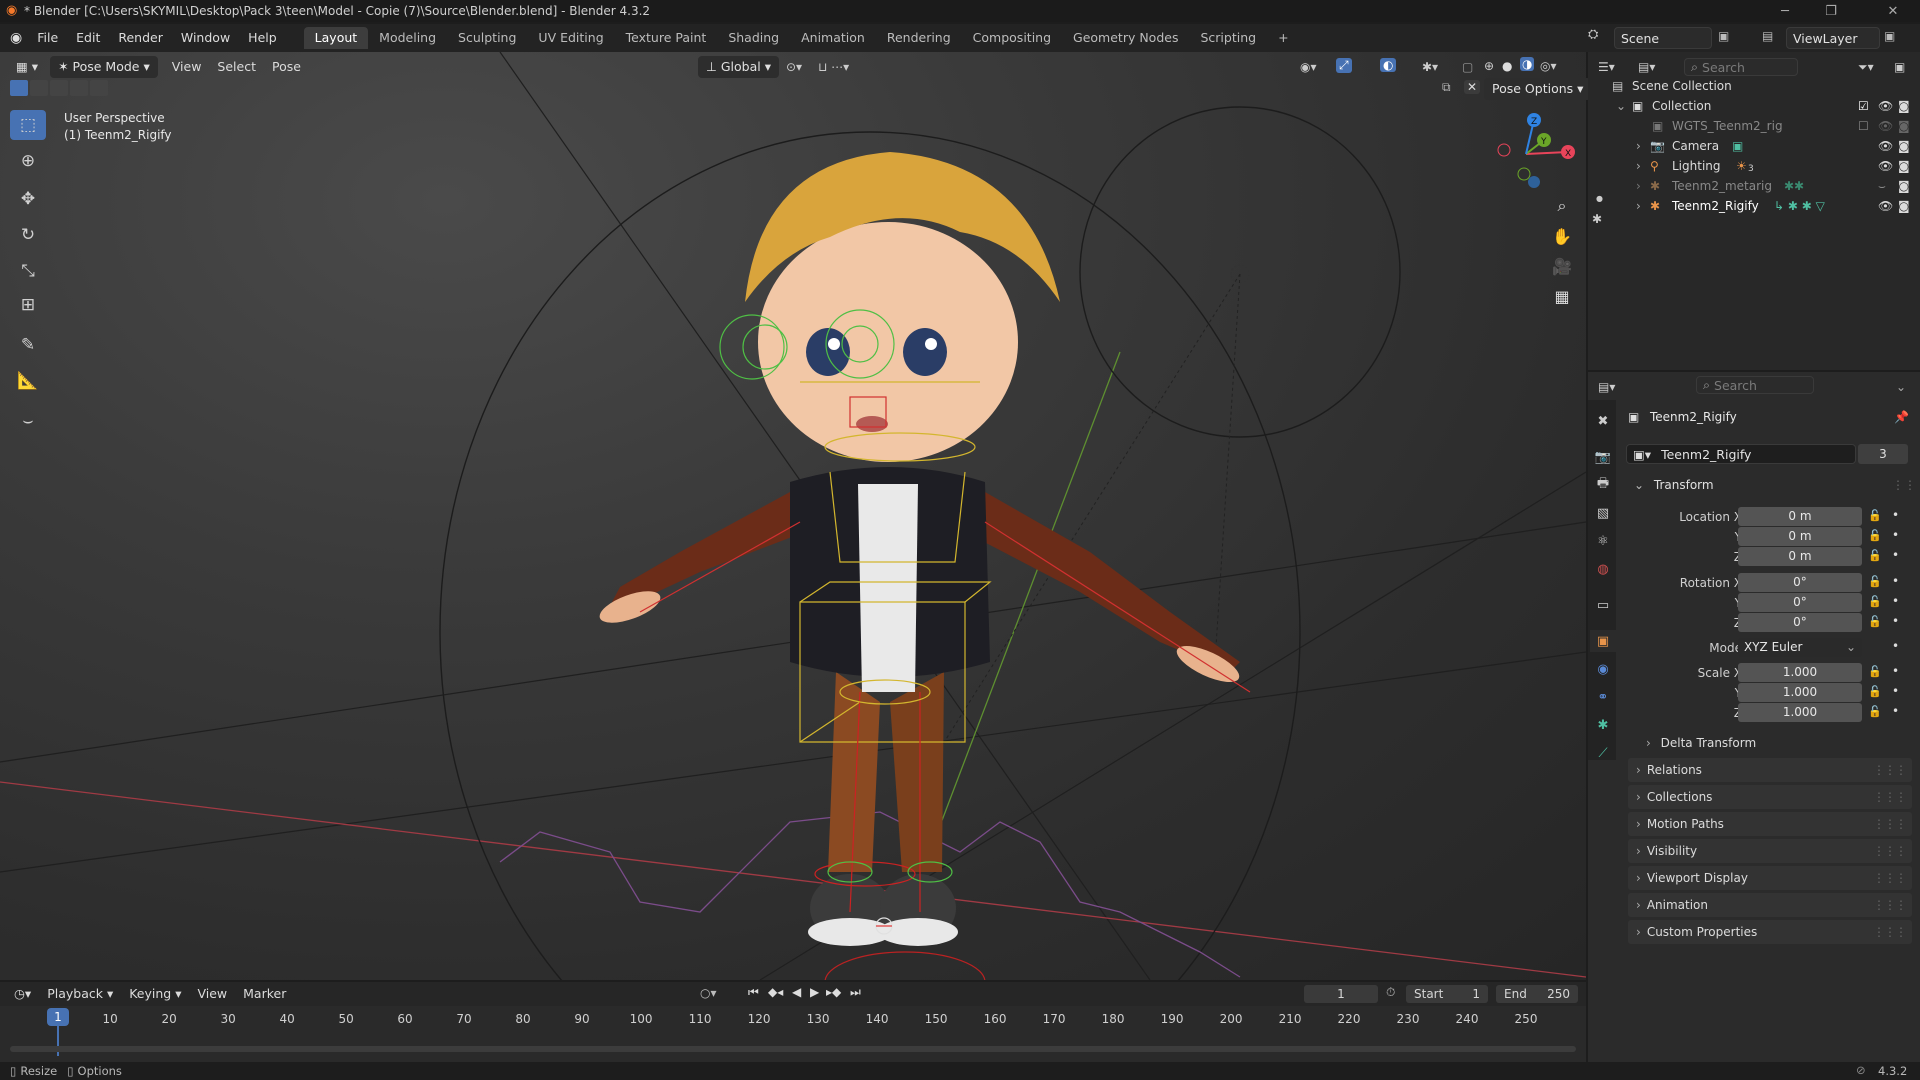 This screenshot has height=1080, width=1920. I want to click on delta-transform-subpanel: › Delta Transform, so click(1701, 743).